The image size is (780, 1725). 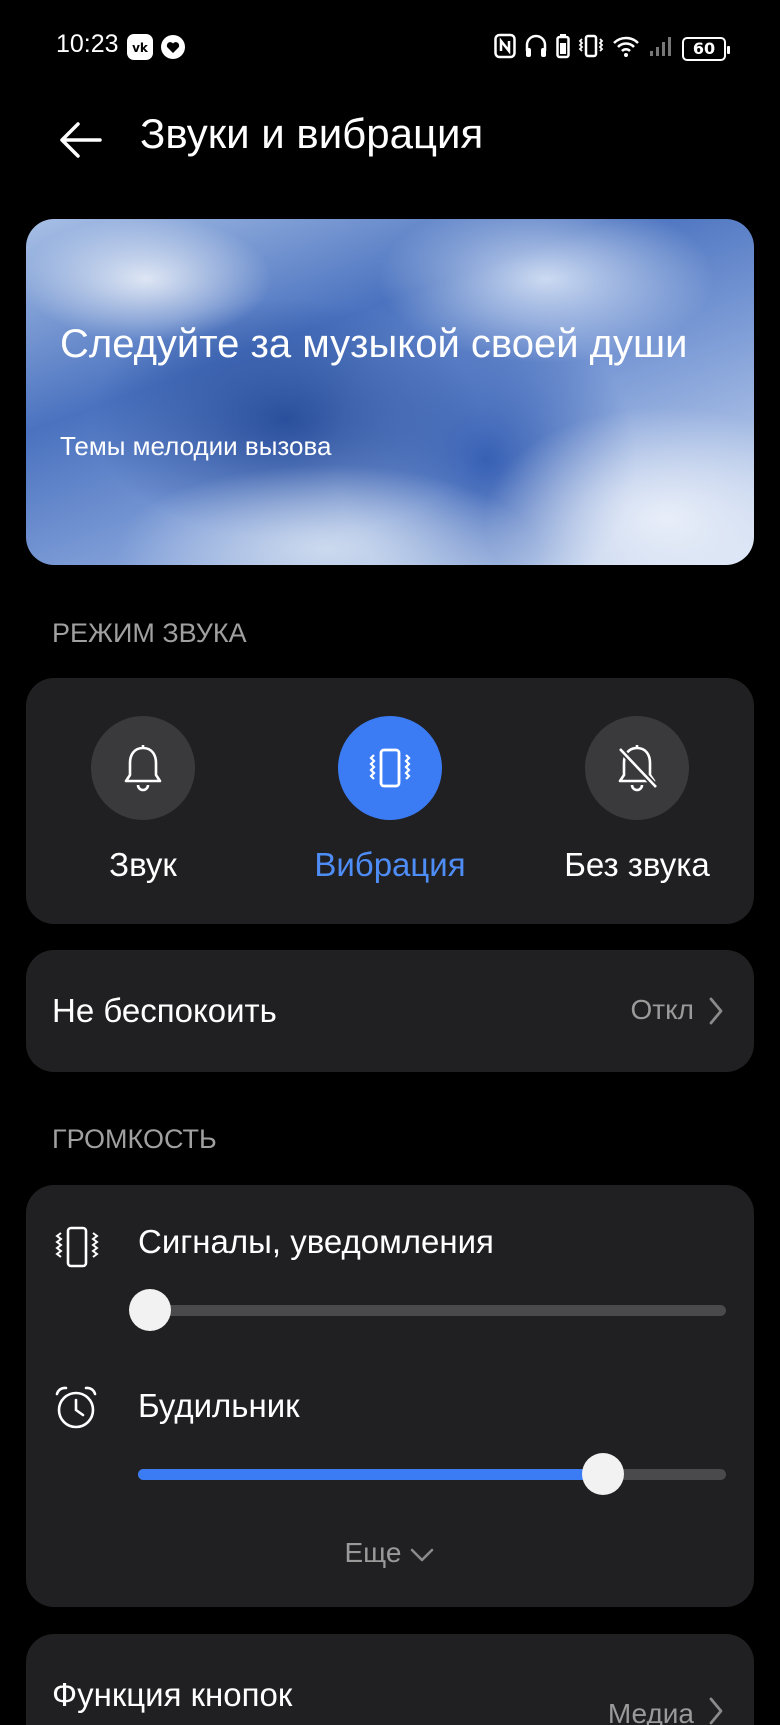 What do you see at coordinates (87, 44) in the screenshot?
I see `status-time: 10:23` at bounding box center [87, 44].